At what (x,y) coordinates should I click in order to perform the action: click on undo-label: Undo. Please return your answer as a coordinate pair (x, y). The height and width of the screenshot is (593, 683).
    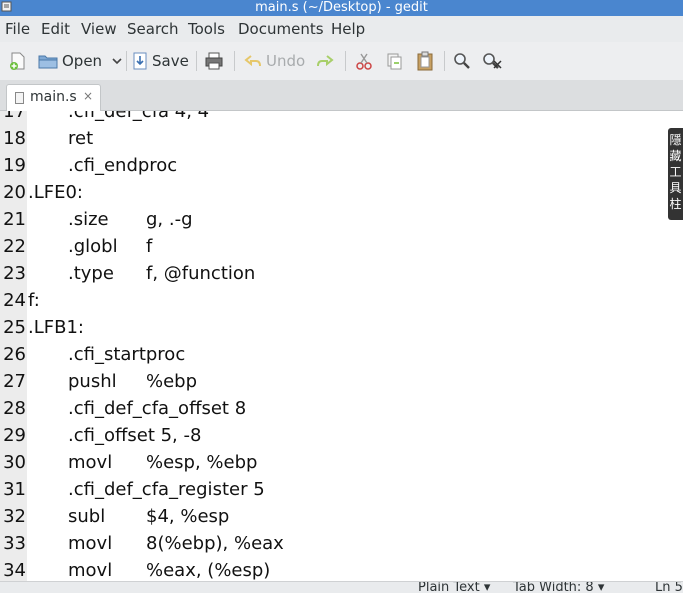
    Looking at the image, I should click on (286, 61).